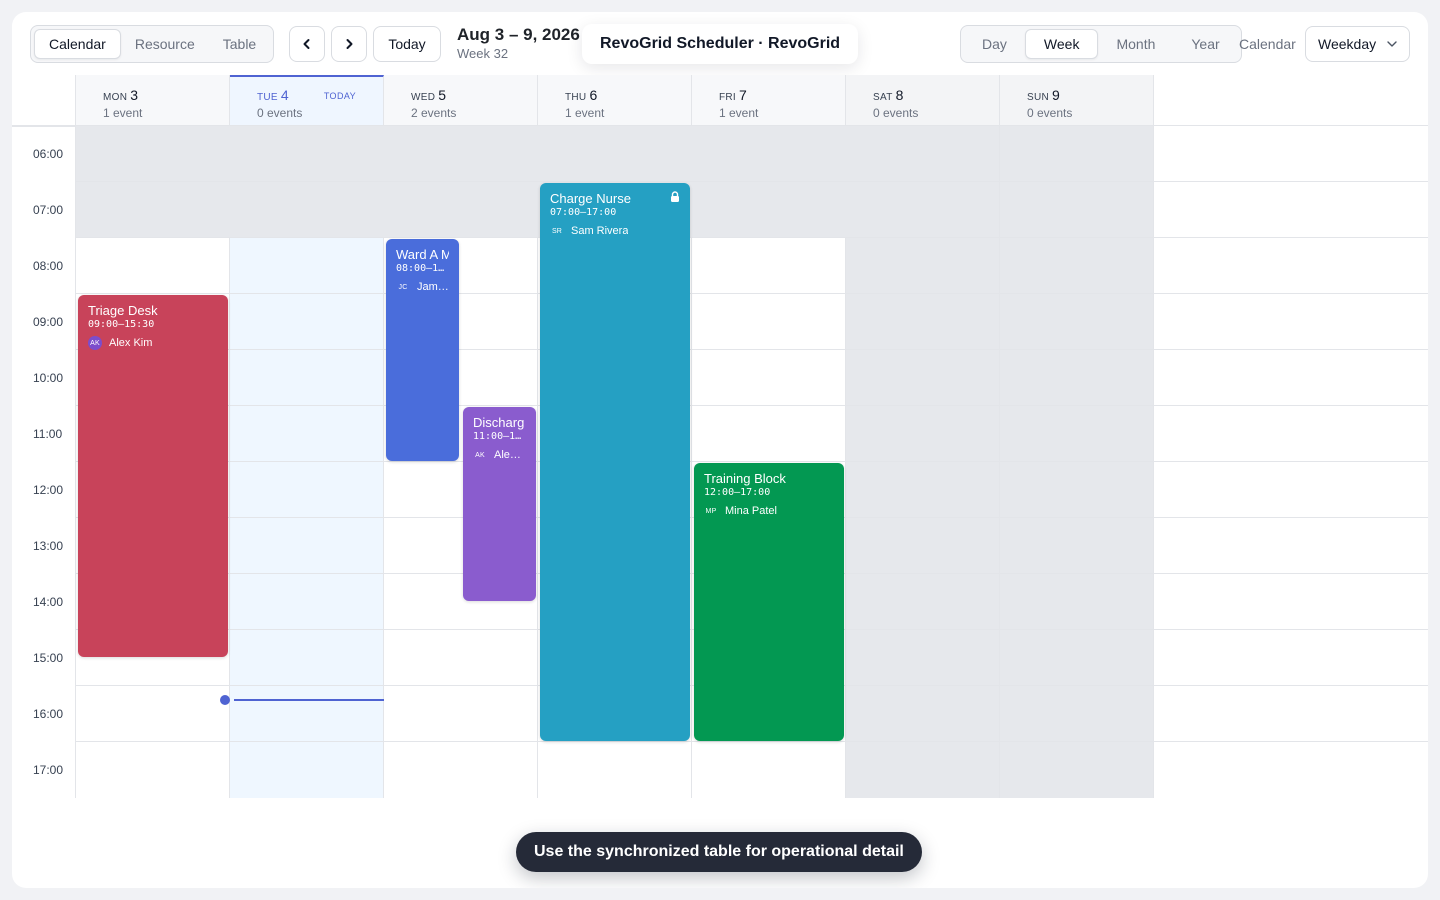  What do you see at coordinates (1090, 96) in the screenshot?
I see `day-header-title: SUN 9` at bounding box center [1090, 96].